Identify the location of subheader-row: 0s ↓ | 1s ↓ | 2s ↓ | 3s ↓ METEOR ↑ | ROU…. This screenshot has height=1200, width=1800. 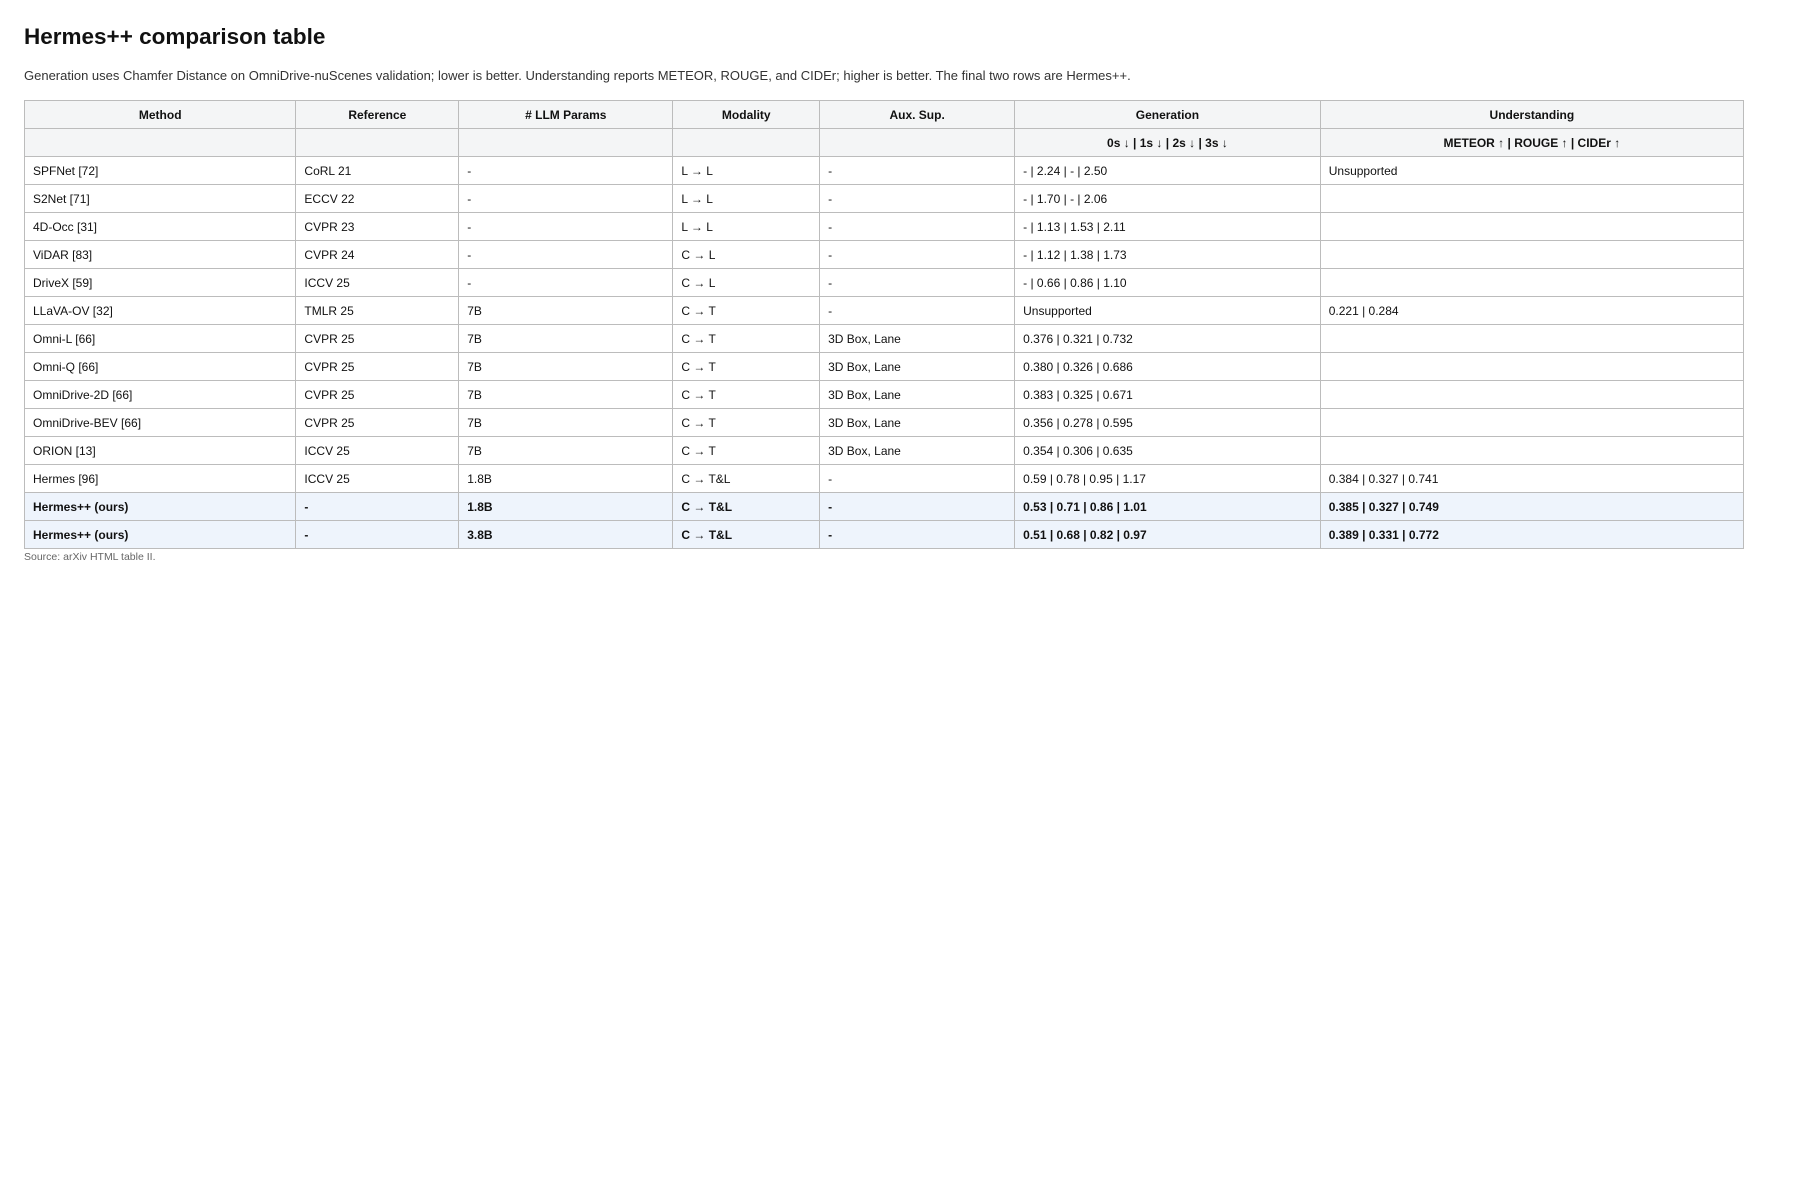
(884, 142).